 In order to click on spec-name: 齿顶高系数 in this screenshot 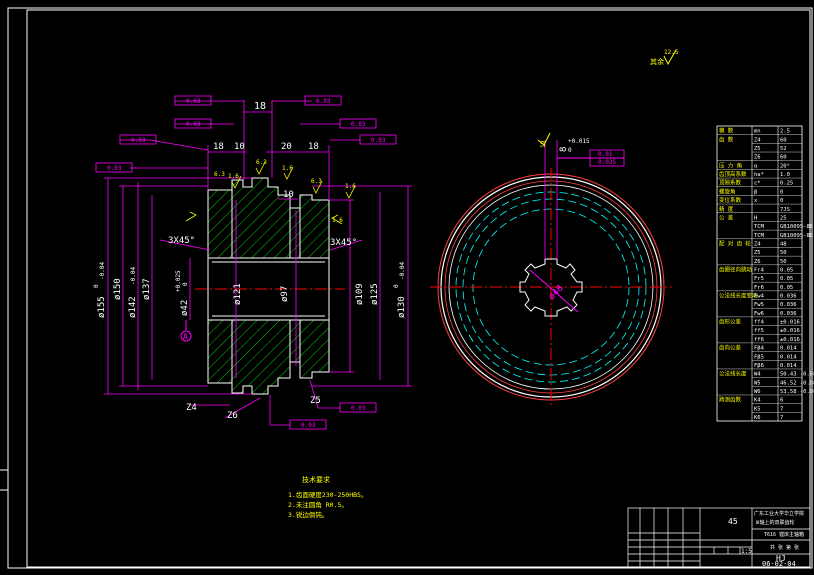, I will do `click(733, 174)`.